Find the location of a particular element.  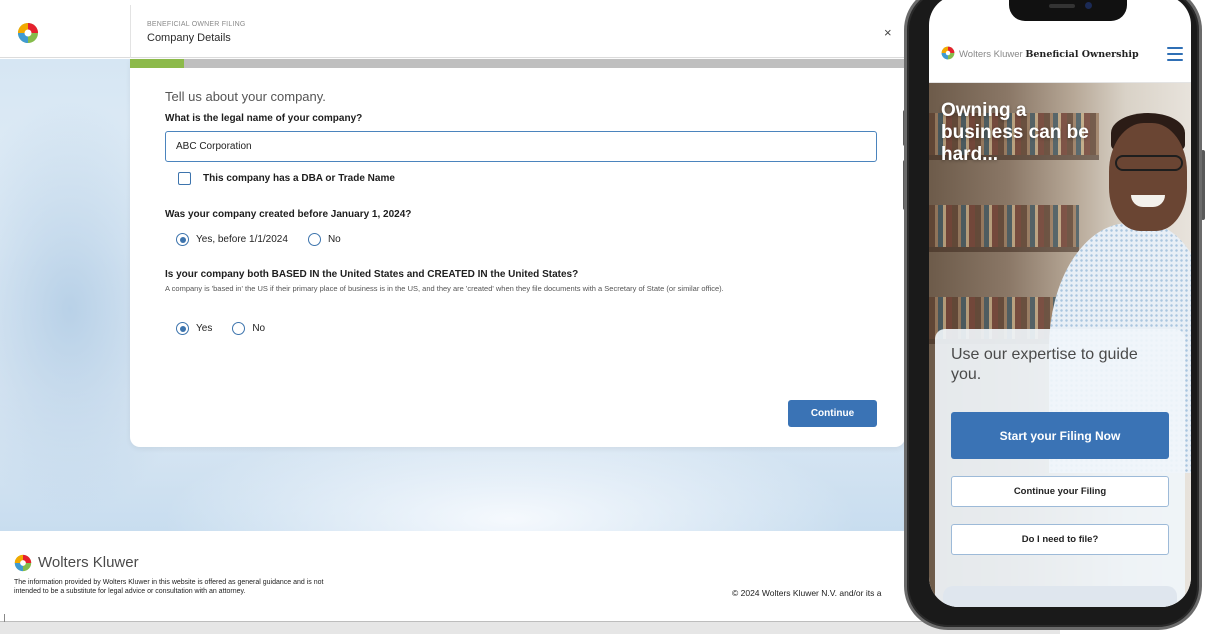

start-filing-button: Start your Filing Now is located at coordinates (1060, 435).